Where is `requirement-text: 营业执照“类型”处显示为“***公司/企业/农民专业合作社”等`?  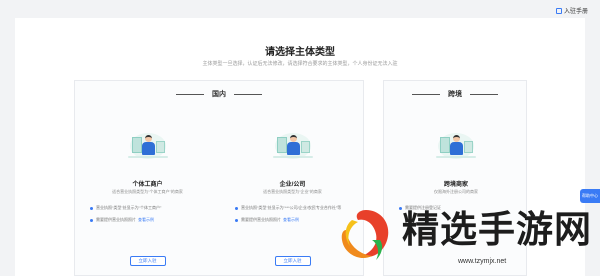
requirement-text: 营业执照“类型”处显示为“***公司/企业/农民专业合作社”等 is located at coordinates (291, 207).